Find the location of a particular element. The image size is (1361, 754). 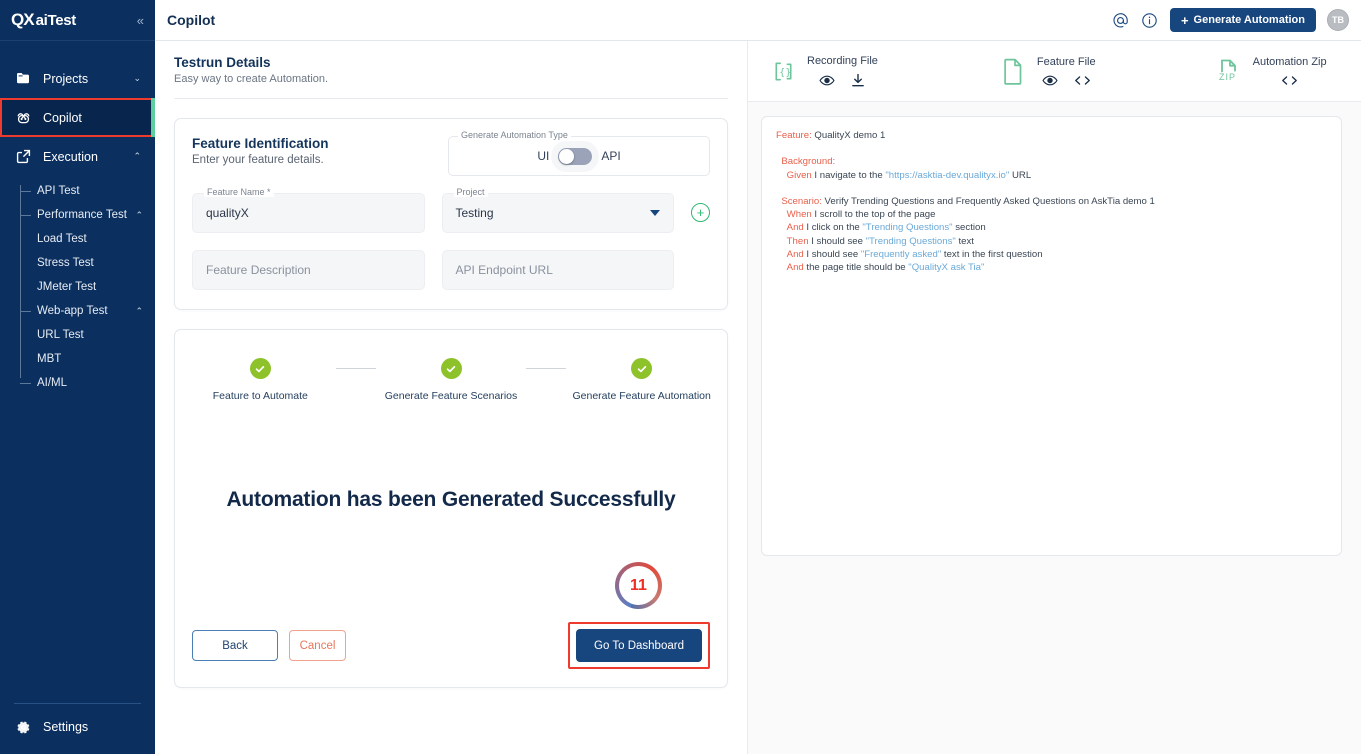

step-label: Generate Feature Automation is located at coordinates (641, 396).